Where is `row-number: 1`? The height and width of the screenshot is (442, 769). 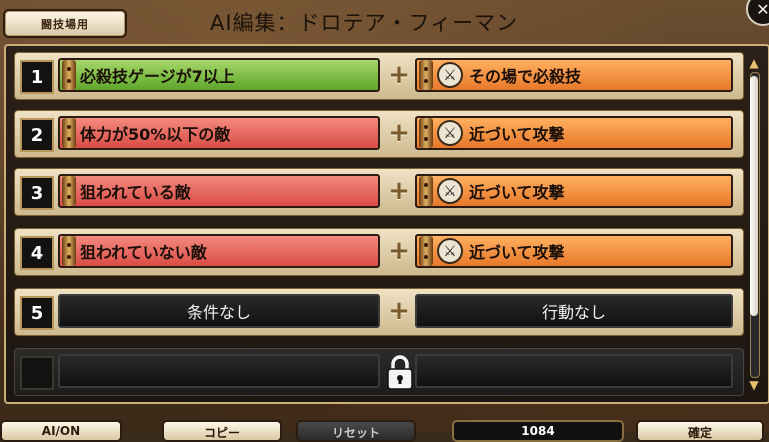
row-number: 1 is located at coordinates (37, 77).